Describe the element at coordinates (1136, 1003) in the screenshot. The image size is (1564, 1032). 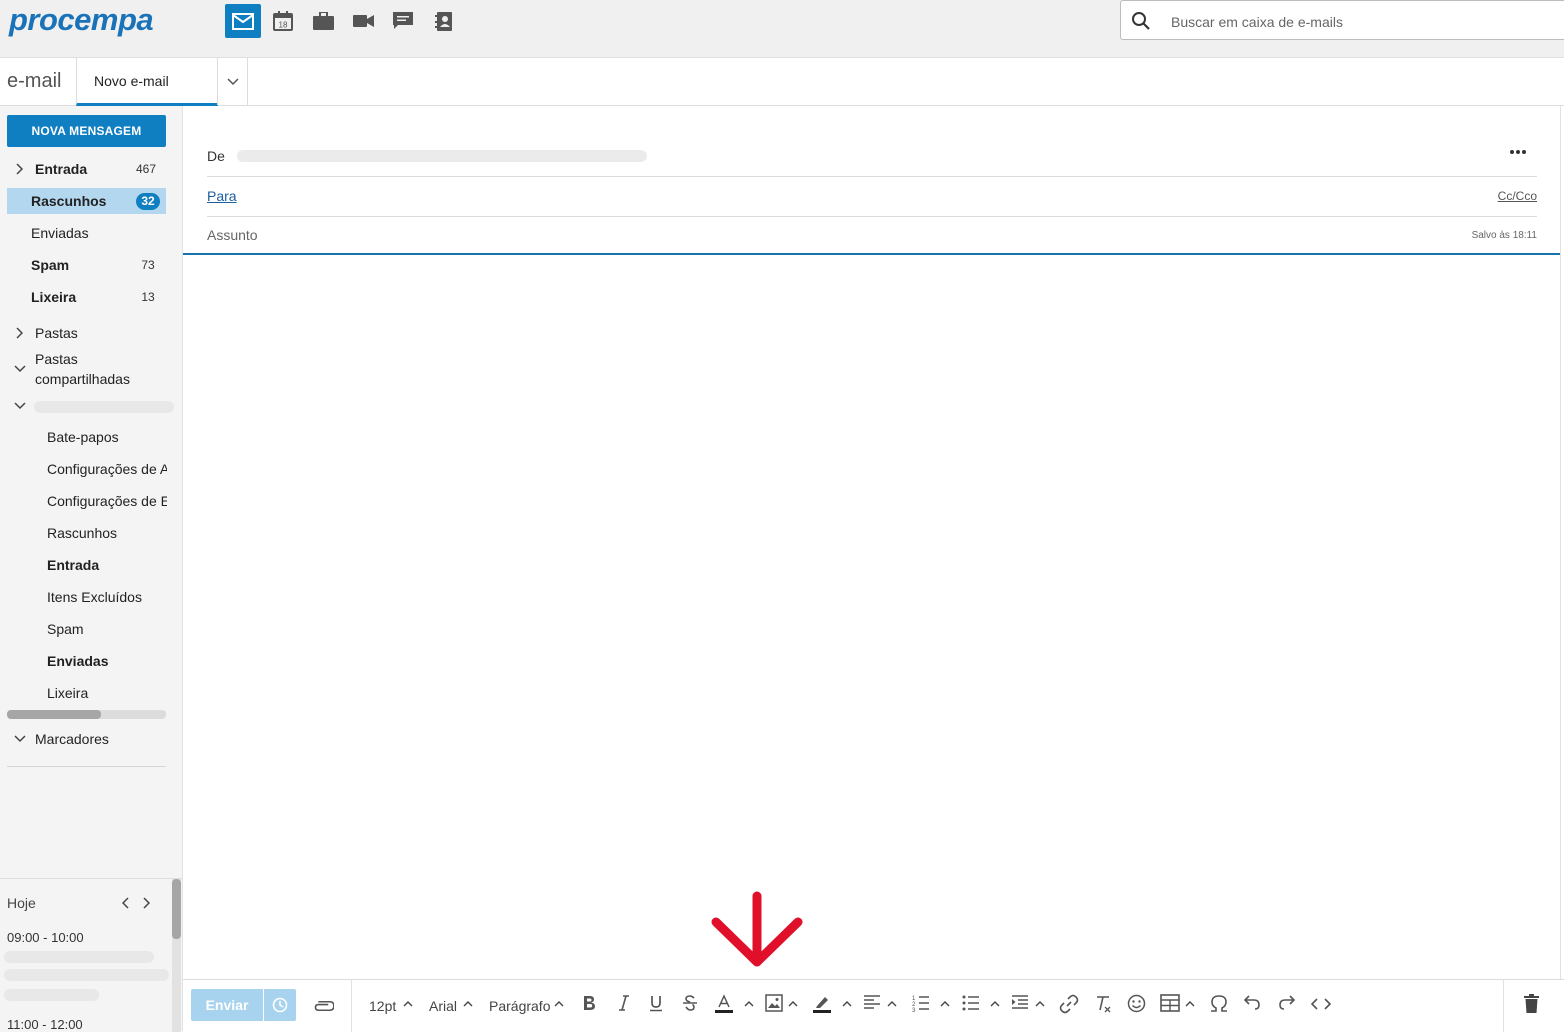
I see `emoji-icon` at that location.